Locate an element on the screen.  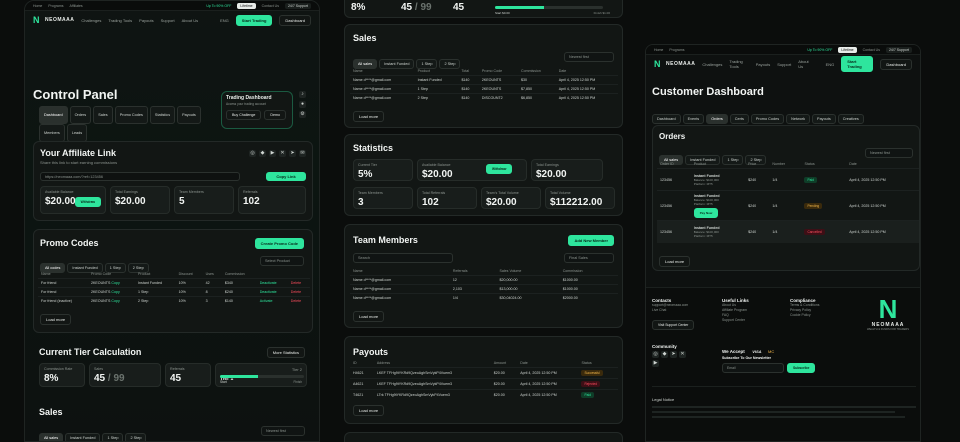
member-search-input: Search is located at coordinates (403, 258).